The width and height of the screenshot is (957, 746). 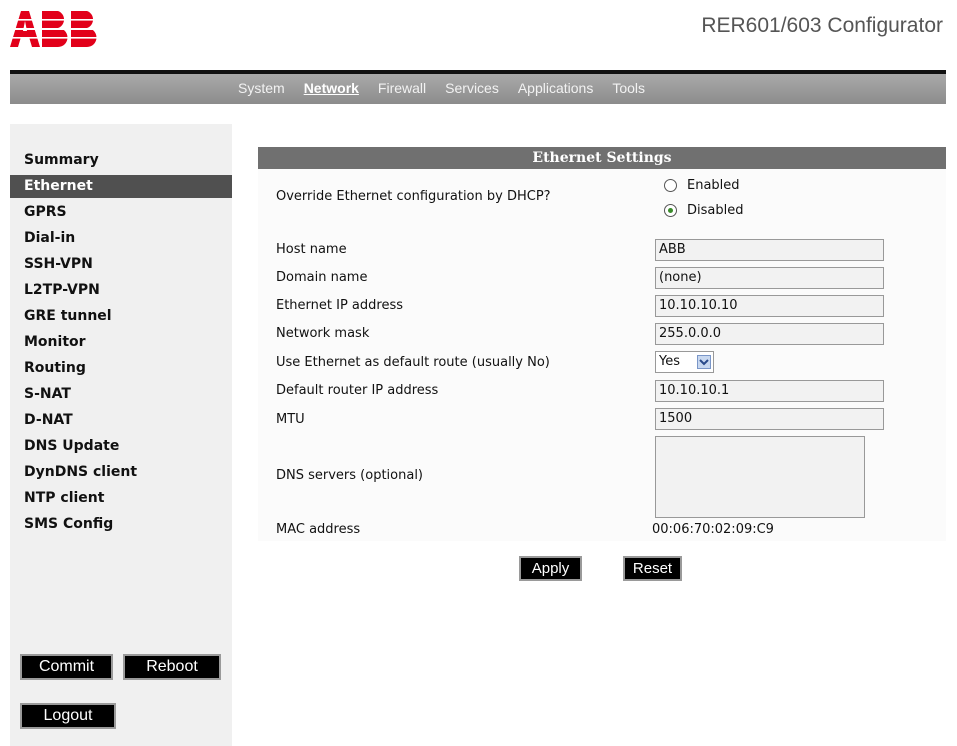 I want to click on sidebar-item-d-nat: D-NAT, so click(x=121, y=422).